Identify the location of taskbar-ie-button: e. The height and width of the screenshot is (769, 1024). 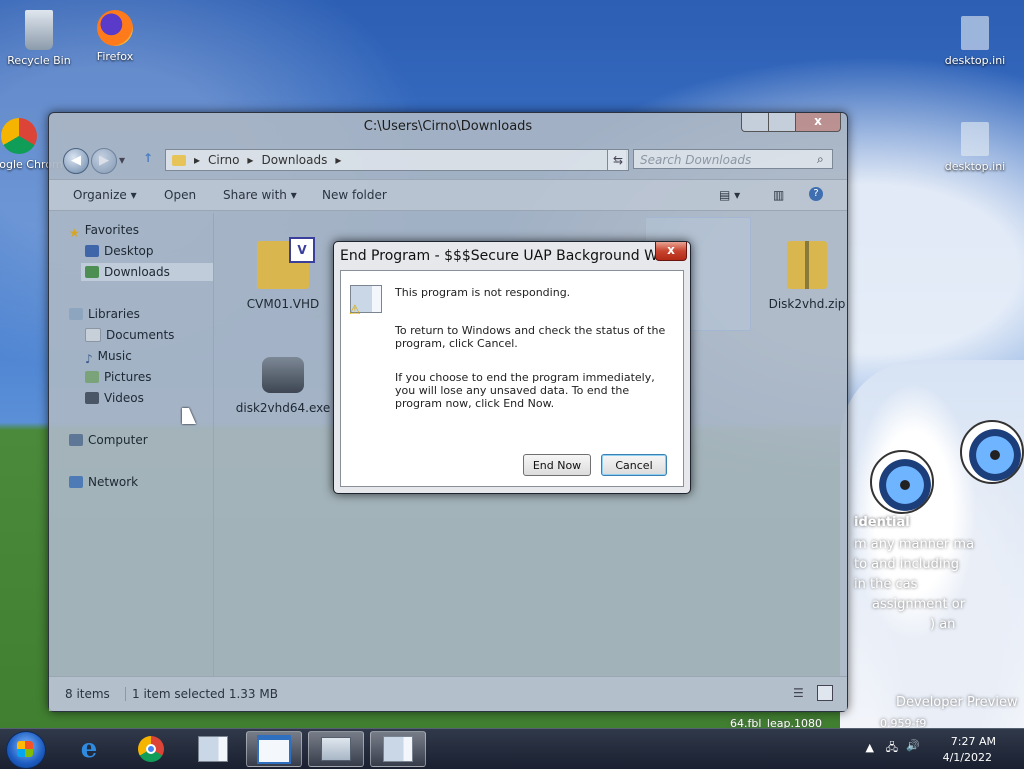
(89, 749).